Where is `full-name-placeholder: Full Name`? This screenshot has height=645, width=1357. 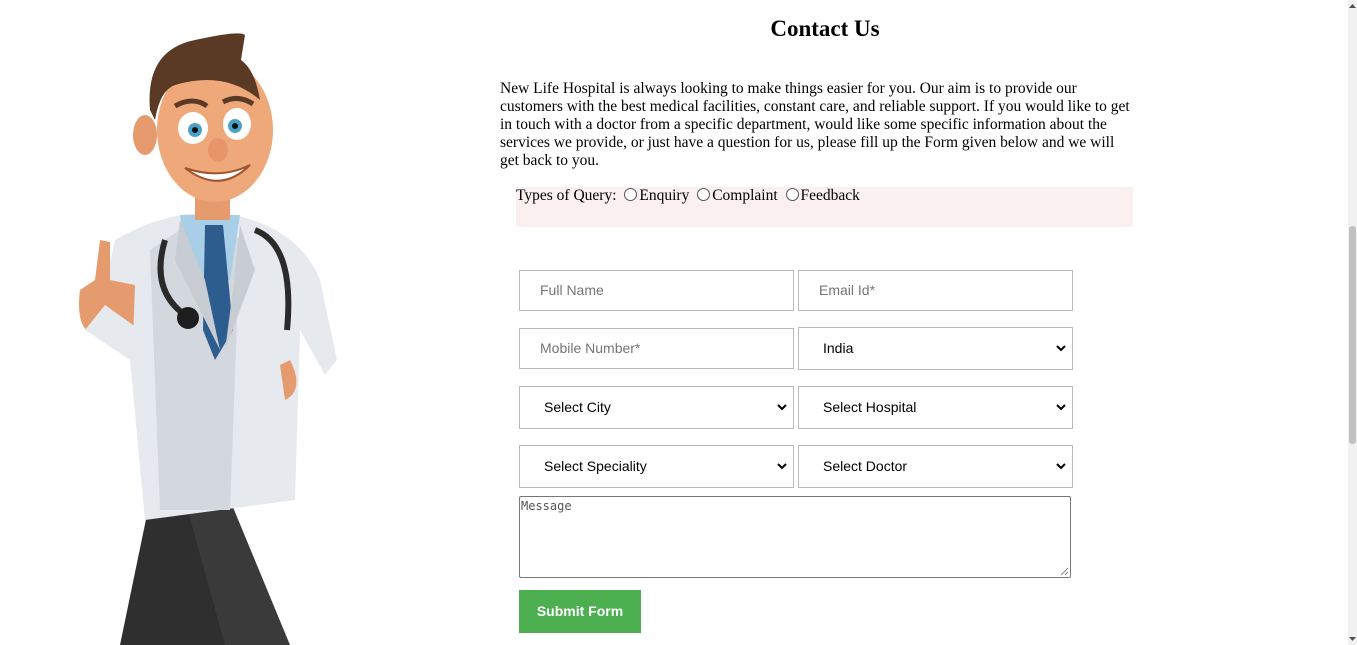 full-name-placeholder: Full Name is located at coordinates (572, 290).